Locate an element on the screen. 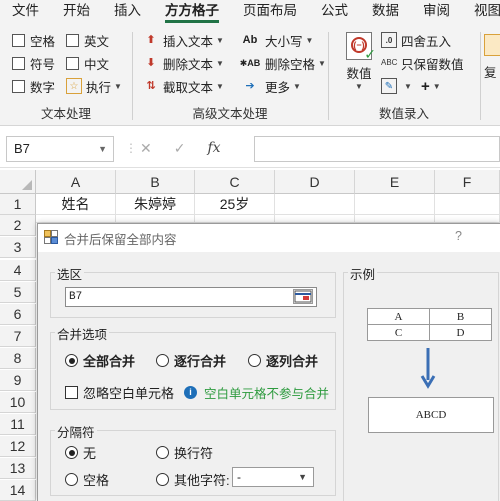 Image resolution: width=500 pixels, height=501 pixels. column-header-d: D is located at coordinates (315, 182).